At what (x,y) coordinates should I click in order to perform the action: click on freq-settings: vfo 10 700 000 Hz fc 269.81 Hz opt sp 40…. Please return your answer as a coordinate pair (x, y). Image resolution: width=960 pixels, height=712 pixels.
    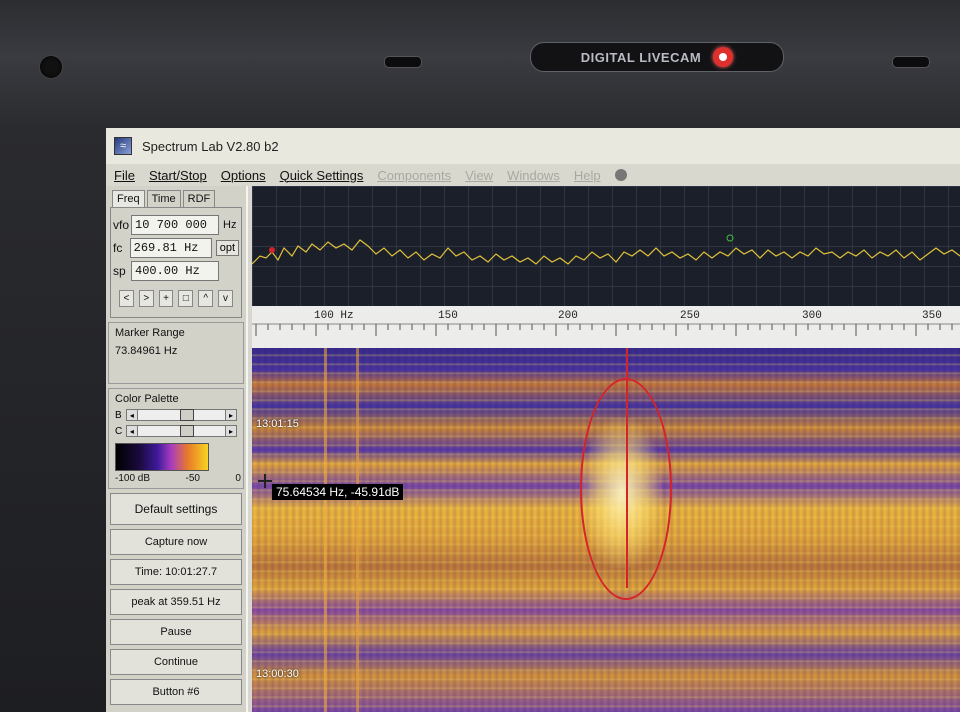
    Looking at the image, I should click on (176, 262).